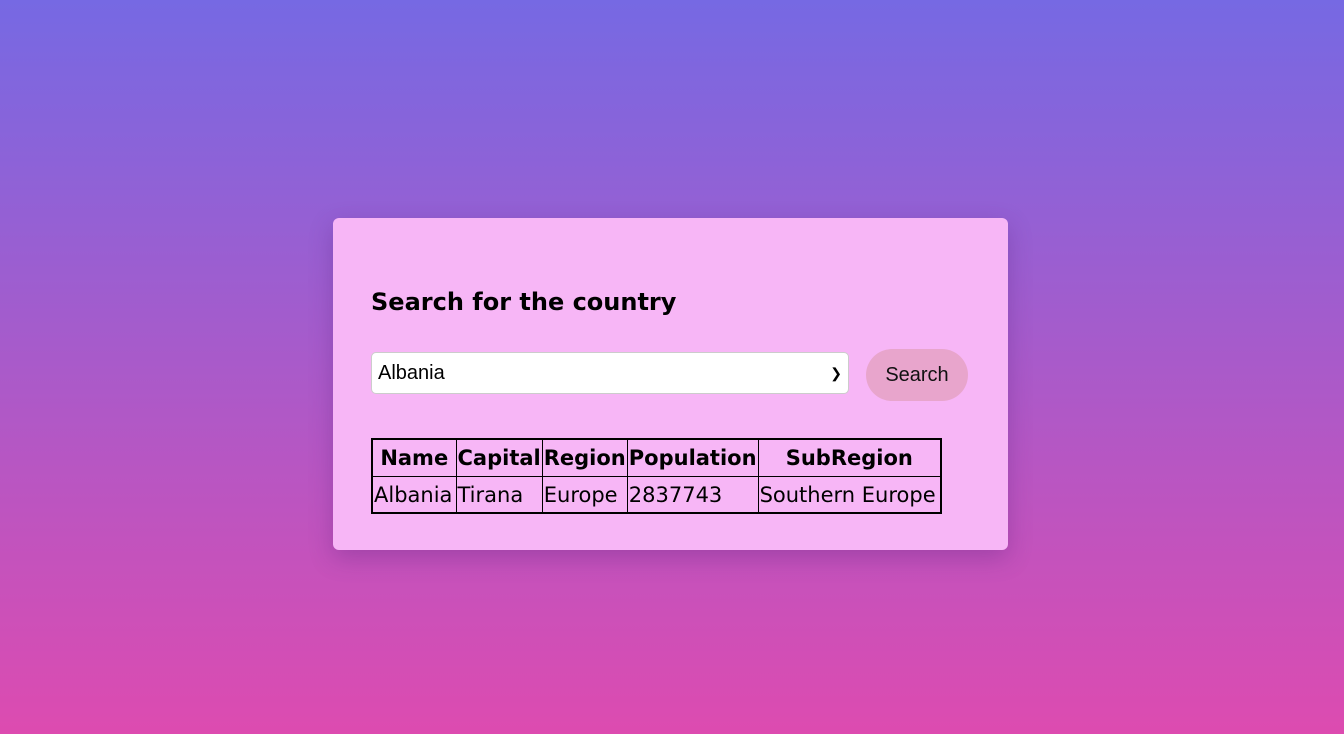 The width and height of the screenshot is (1344, 734). What do you see at coordinates (692, 495) in the screenshot?
I see `cell-population: 2837743` at bounding box center [692, 495].